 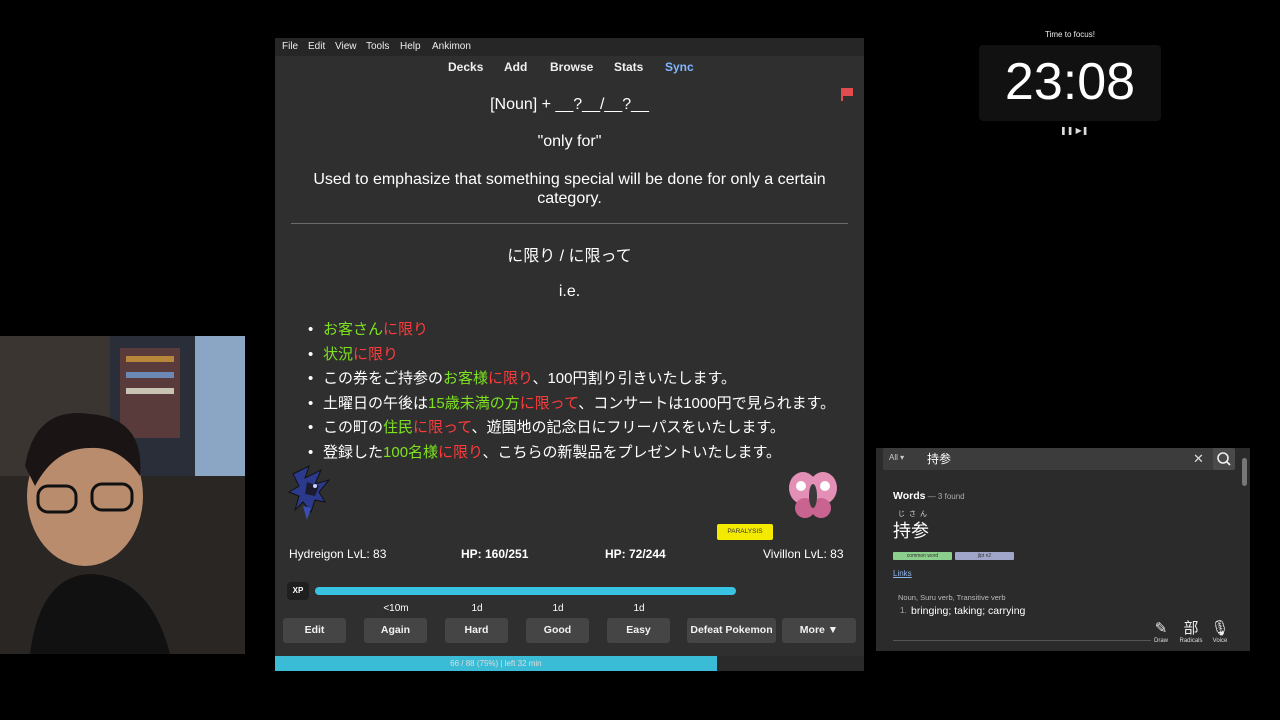 I want to click on common-word-tag: common word, so click(x=922, y=556).